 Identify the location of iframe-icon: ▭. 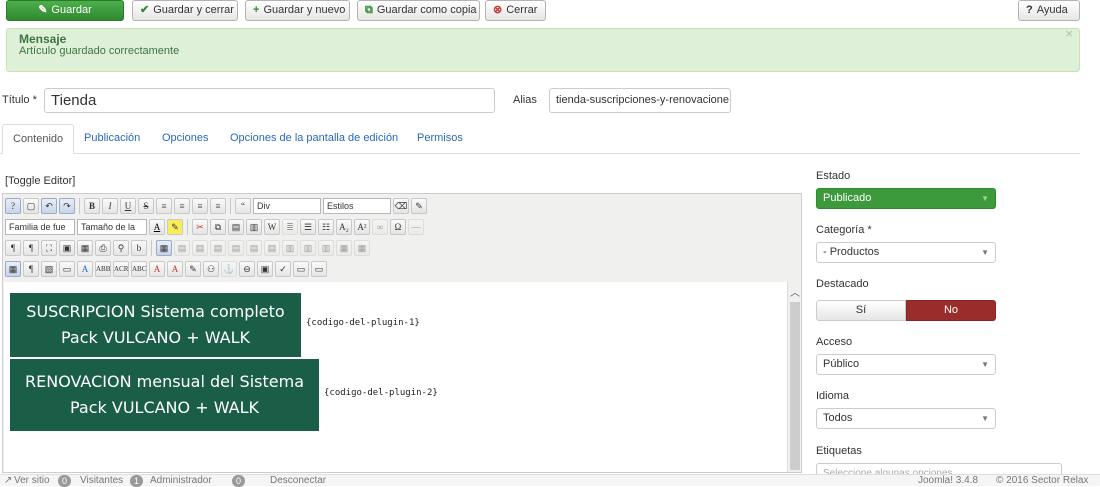
(67, 269).